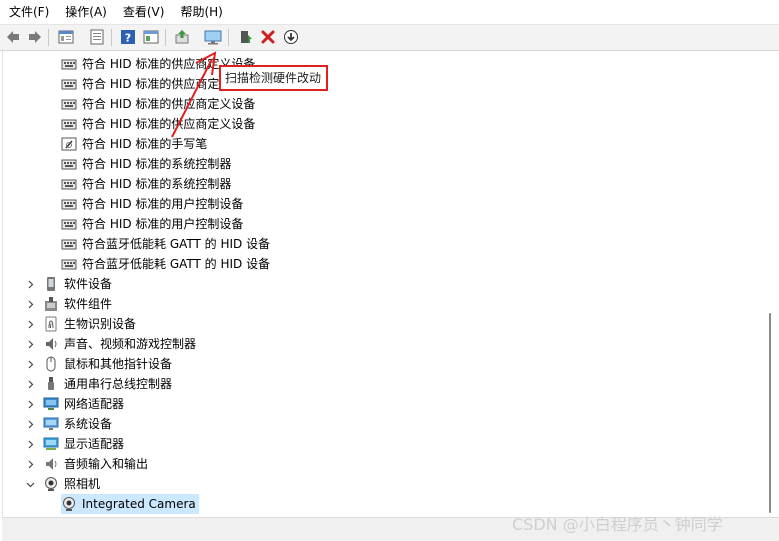 The height and width of the screenshot is (541, 779). I want to click on category-network-adapter: 网络适配器, so click(83, 404).